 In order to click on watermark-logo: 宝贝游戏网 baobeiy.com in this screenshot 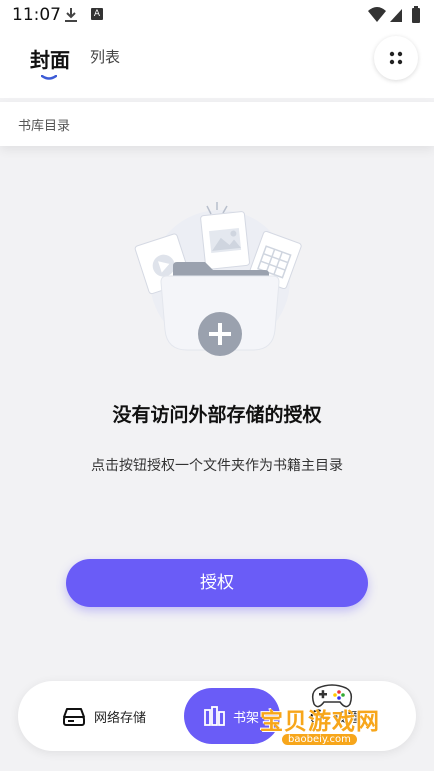, I will do `click(340, 725)`.